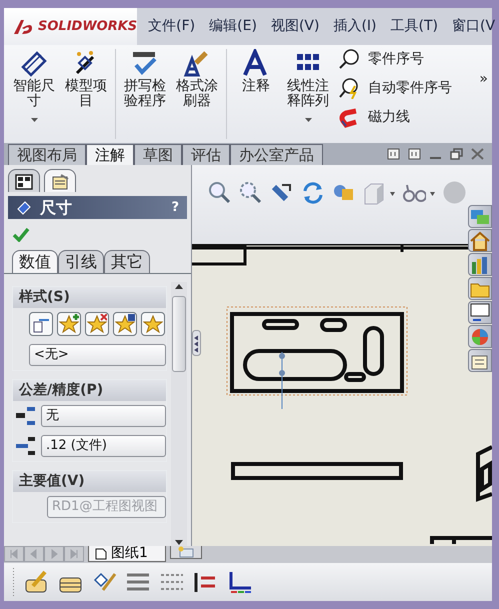 This screenshot has height=609, width=499. Describe the element at coordinates (395, 117) in the screenshot. I see `ribbon-button: 磁力线` at that location.